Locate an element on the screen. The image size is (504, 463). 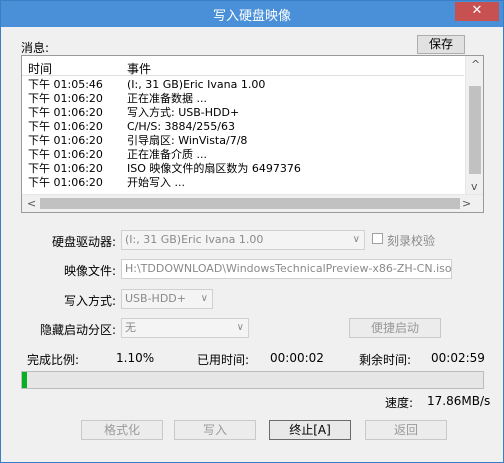
speed-value: 17.86MB/s is located at coordinates (459, 401).